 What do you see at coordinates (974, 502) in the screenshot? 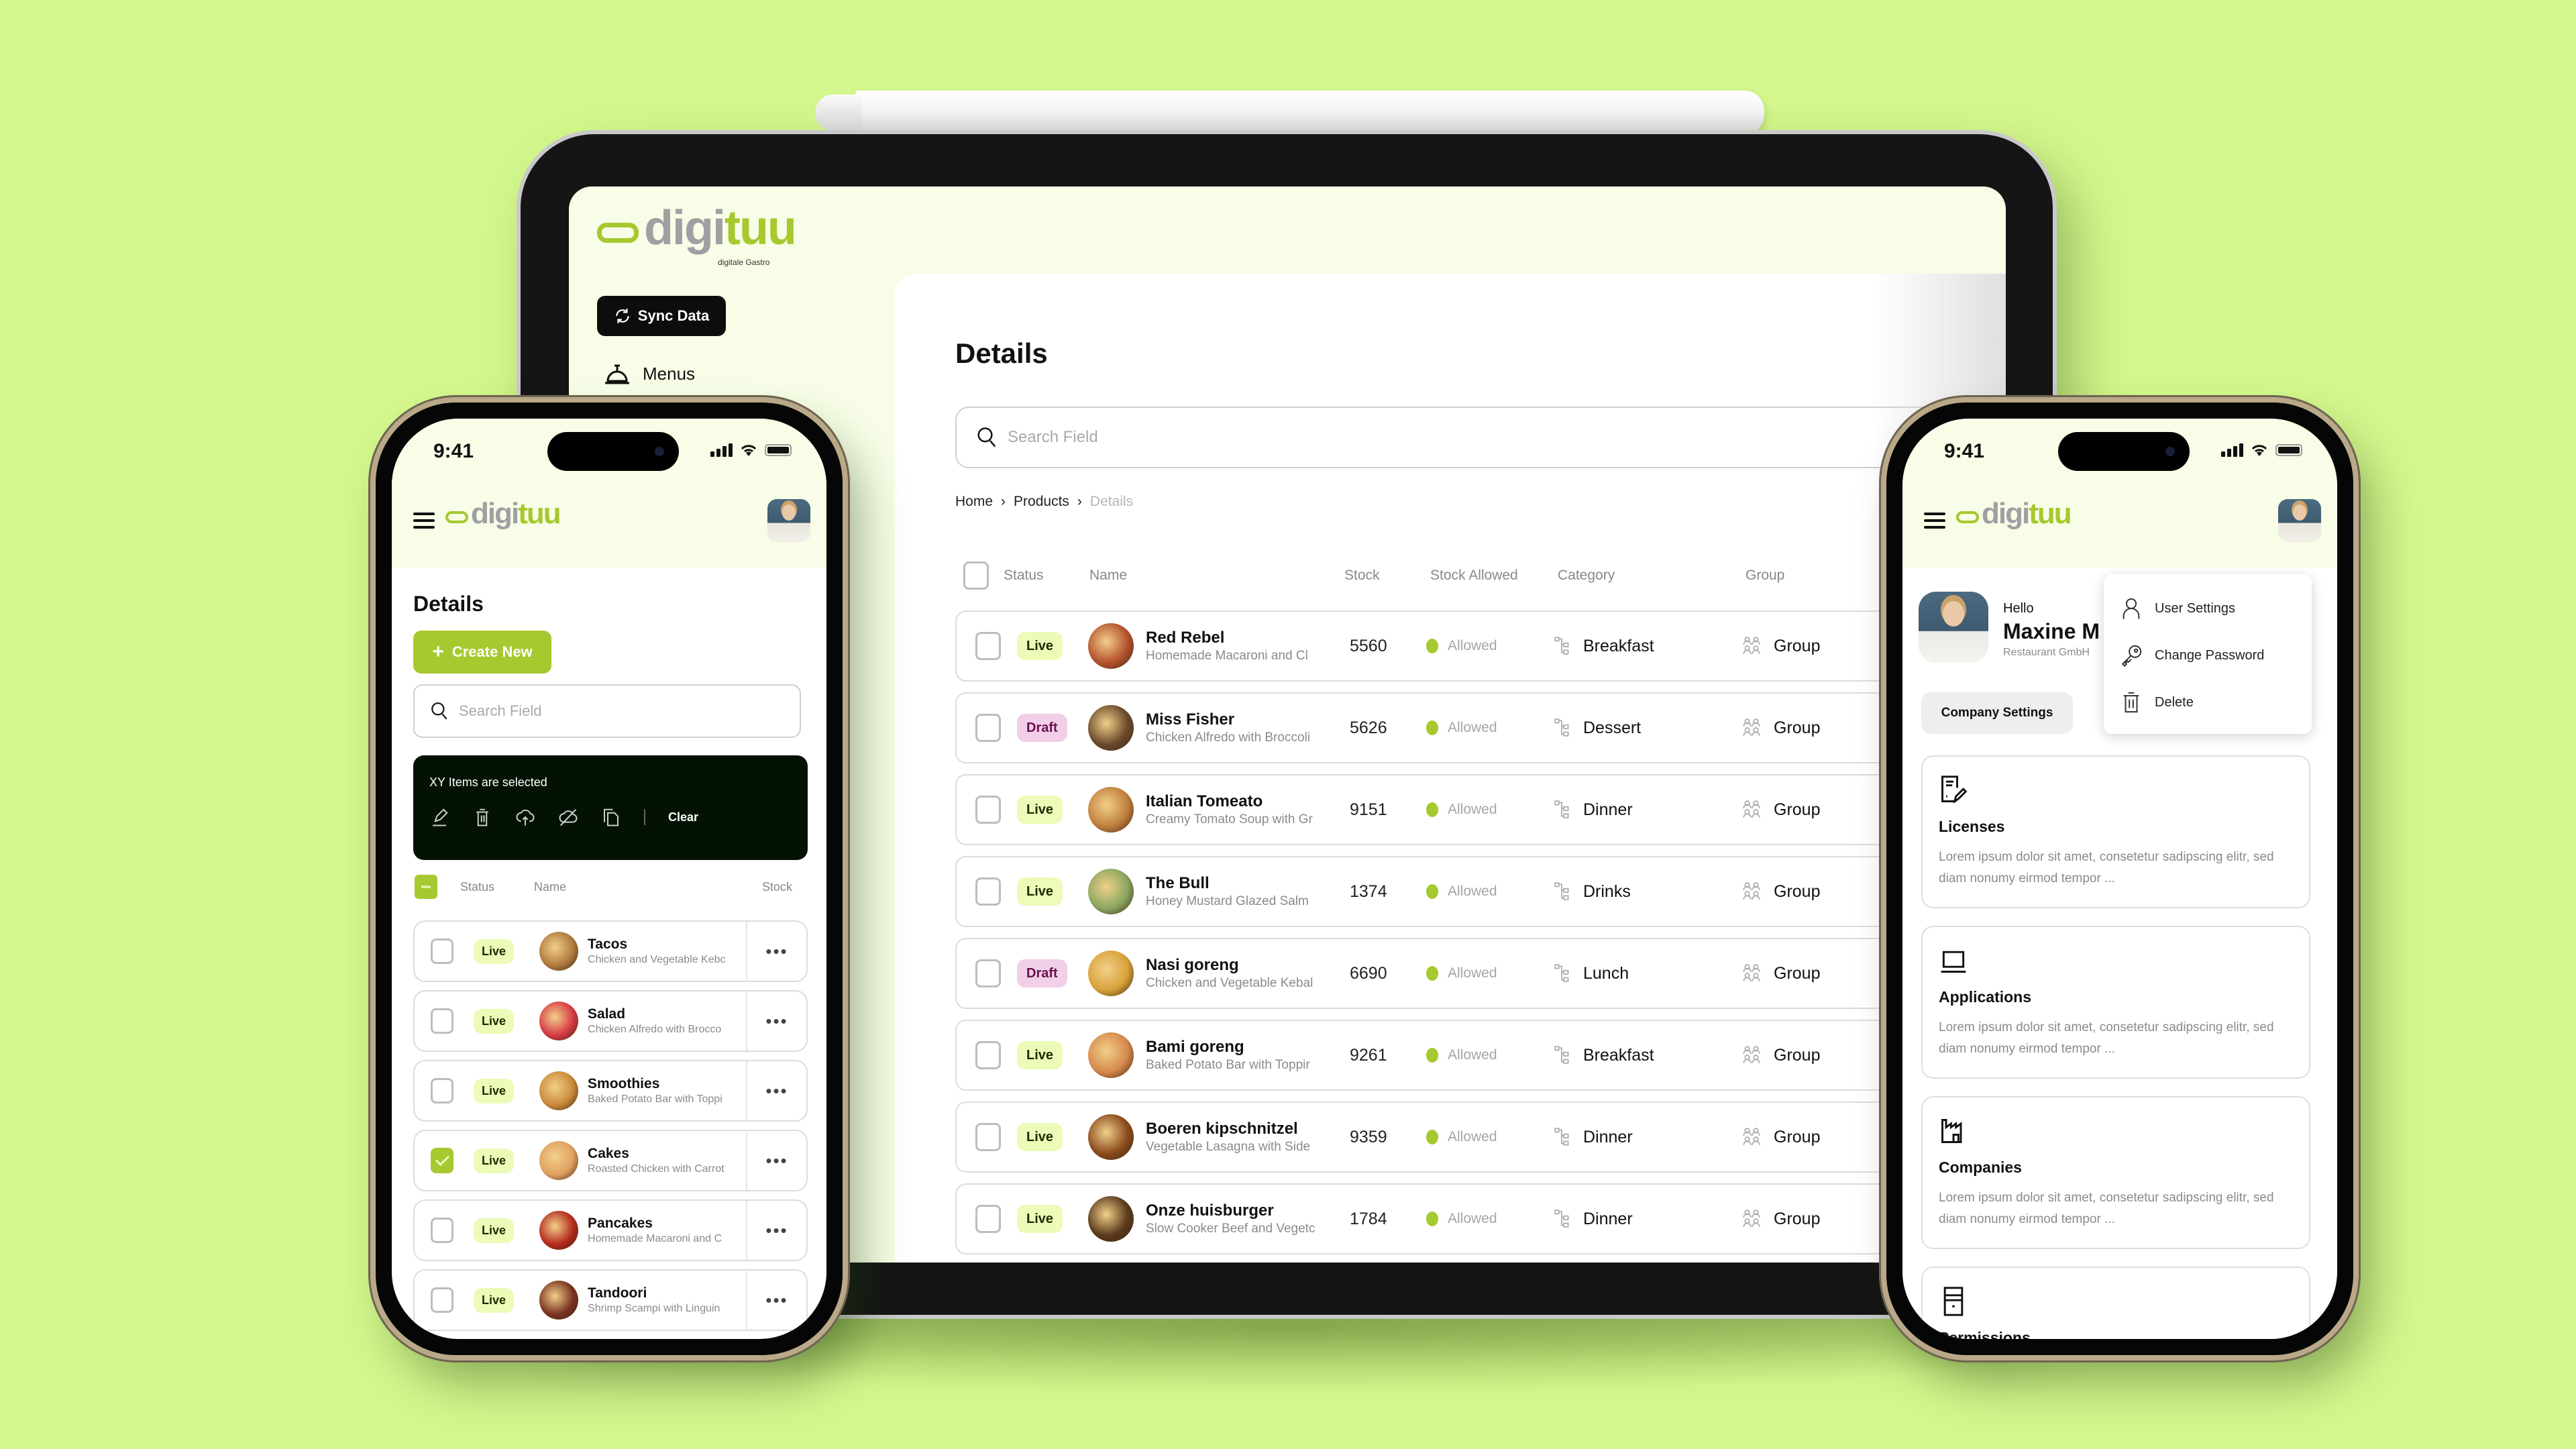
I see `breadcrumb-home: Home` at bounding box center [974, 502].